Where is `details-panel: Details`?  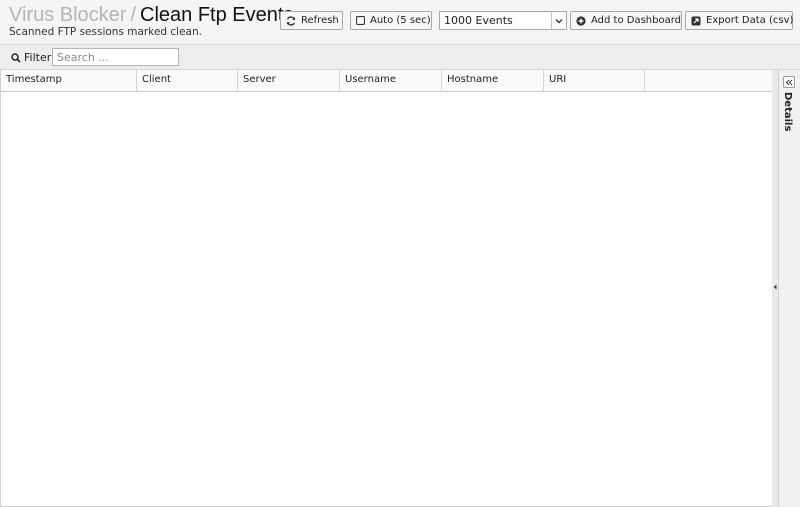 details-panel: Details is located at coordinates (789, 288).